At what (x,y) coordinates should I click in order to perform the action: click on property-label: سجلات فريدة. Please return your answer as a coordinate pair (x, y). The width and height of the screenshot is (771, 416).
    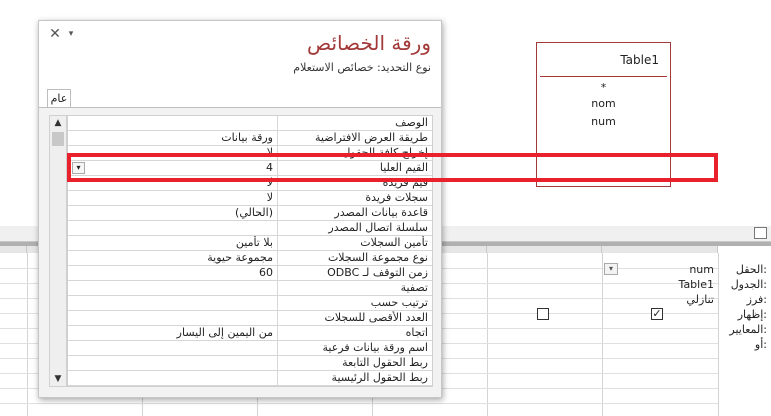
    Looking at the image, I should click on (396, 197).